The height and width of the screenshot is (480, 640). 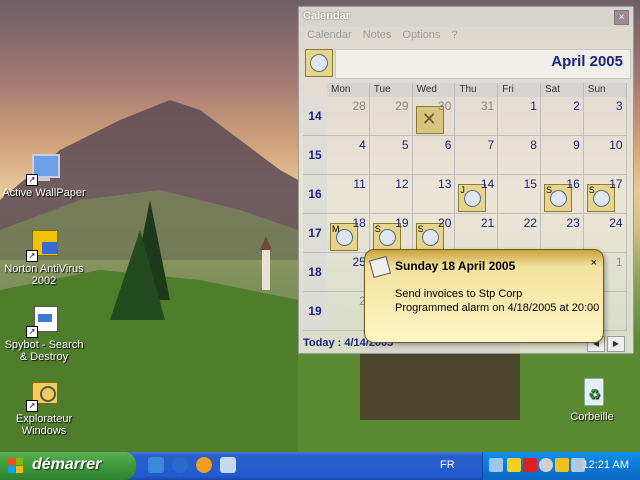 What do you see at coordinates (514, 465) in the screenshot?
I see `shield-icon` at bounding box center [514, 465].